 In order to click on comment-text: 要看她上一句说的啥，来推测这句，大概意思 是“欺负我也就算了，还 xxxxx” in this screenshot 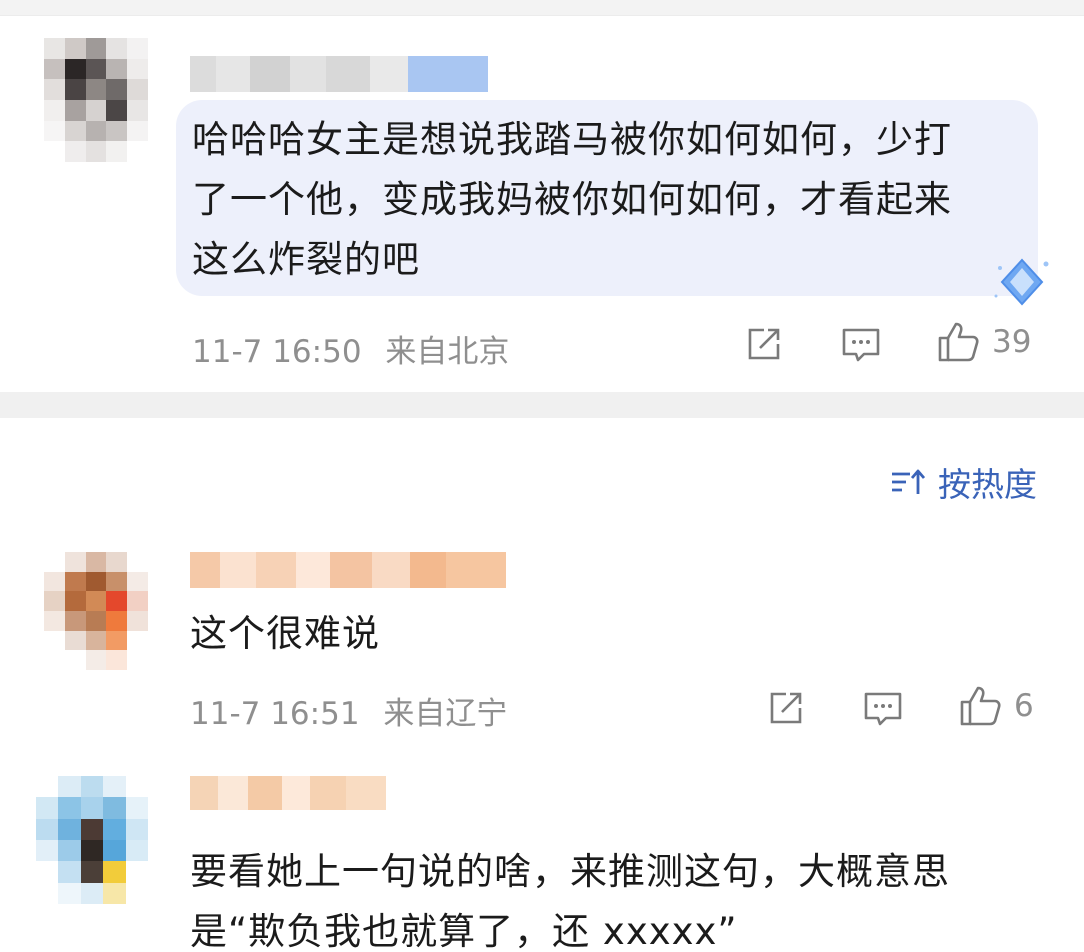, I will do `click(620, 897)`.